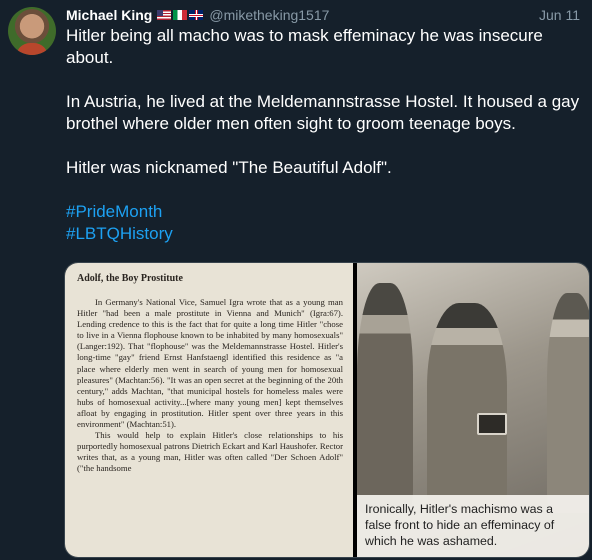 The width and height of the screenshot is (592, 560). What do you see at coordinates (269, 15) in the screenshot?
I see `author-handle: @miketheking1517` at bounding box center [269, 15].